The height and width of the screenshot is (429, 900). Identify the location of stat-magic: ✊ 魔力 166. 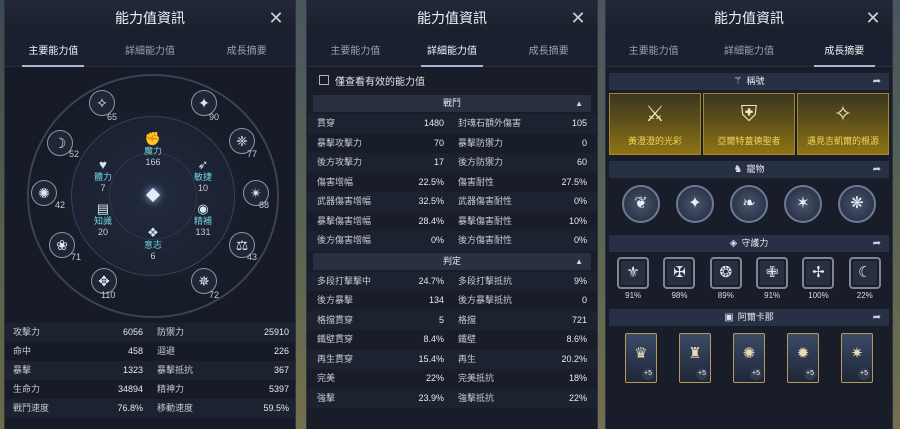
(153, 149).